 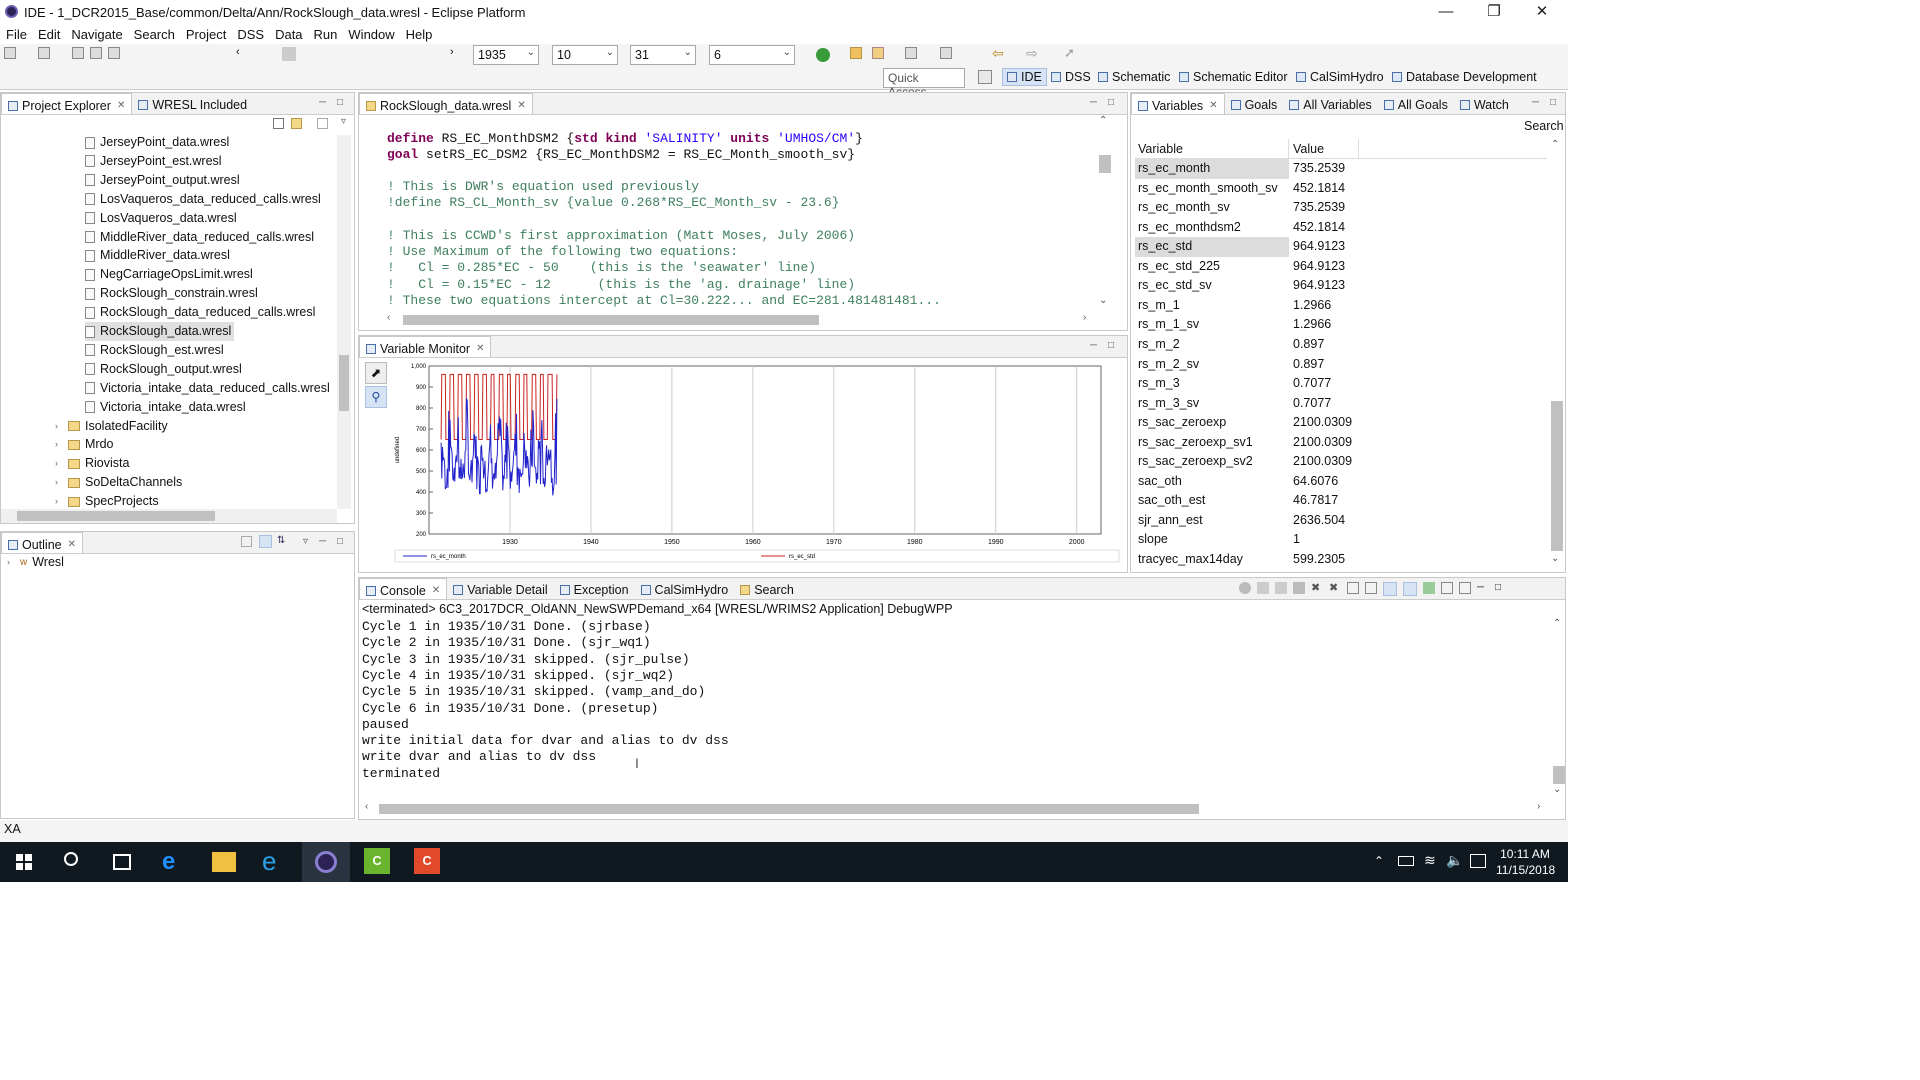 I want to click on start-icon, so click(x=24, y=862).